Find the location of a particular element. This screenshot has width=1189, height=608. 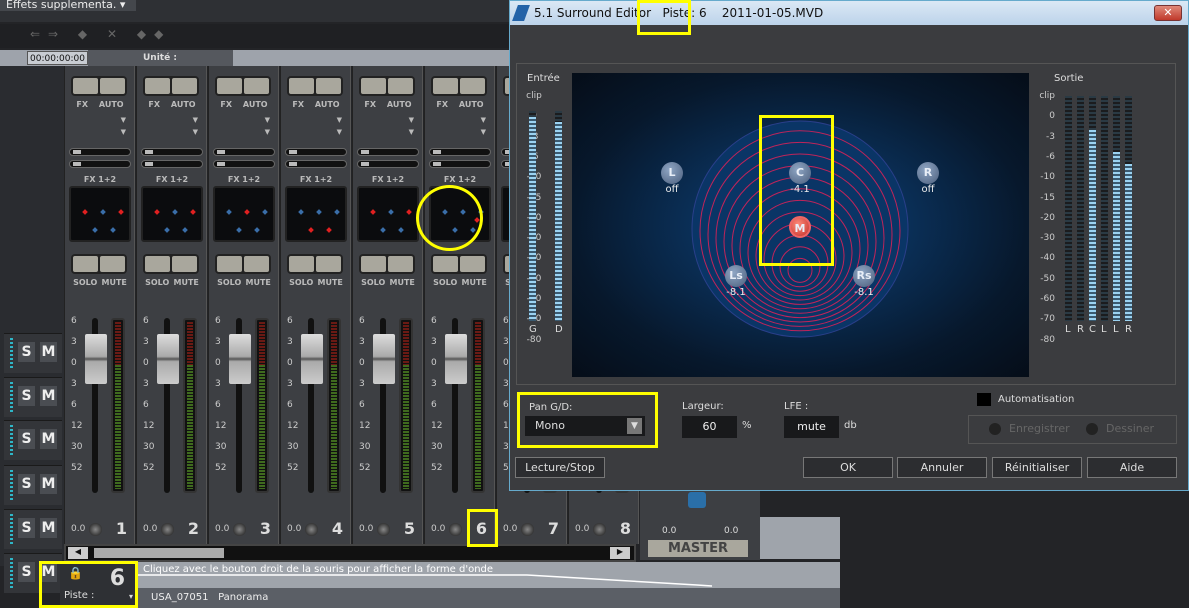

lfe-input: mute is located at coordinates (811, 427).